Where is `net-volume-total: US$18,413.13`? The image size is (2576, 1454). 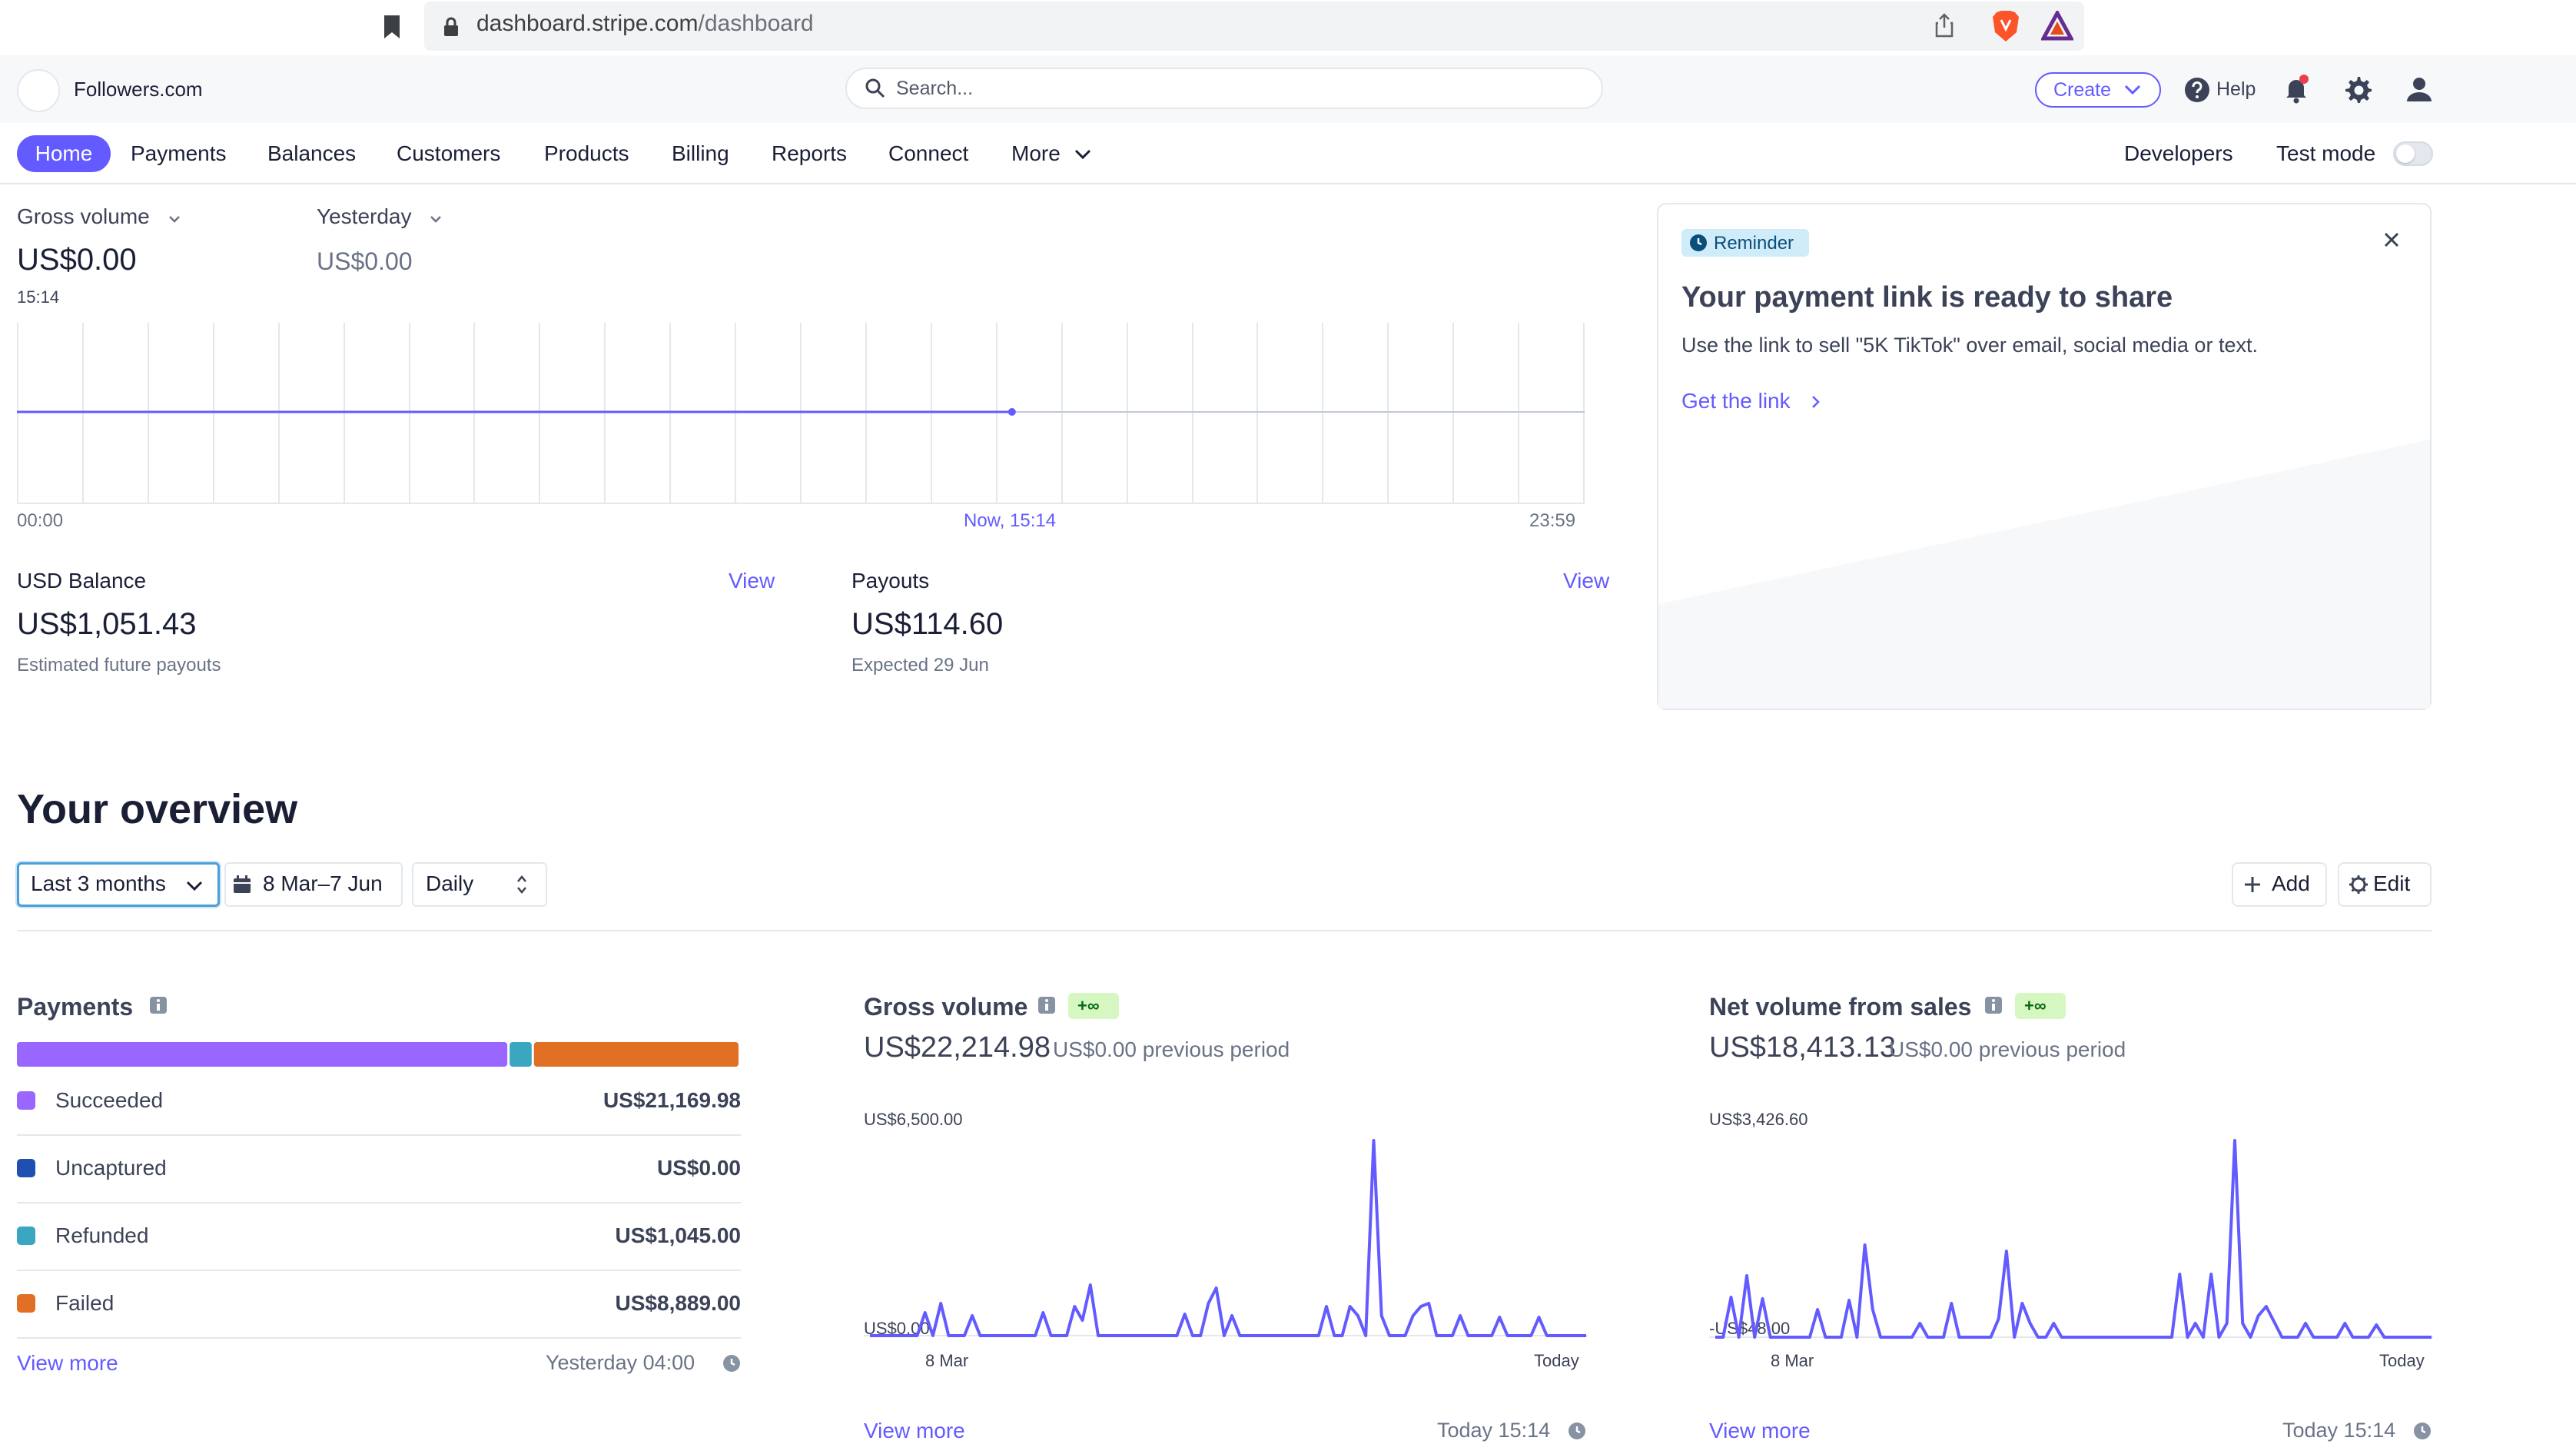
net-volume-total: US$18,413.13 is located at coordinates (1802, 1048).